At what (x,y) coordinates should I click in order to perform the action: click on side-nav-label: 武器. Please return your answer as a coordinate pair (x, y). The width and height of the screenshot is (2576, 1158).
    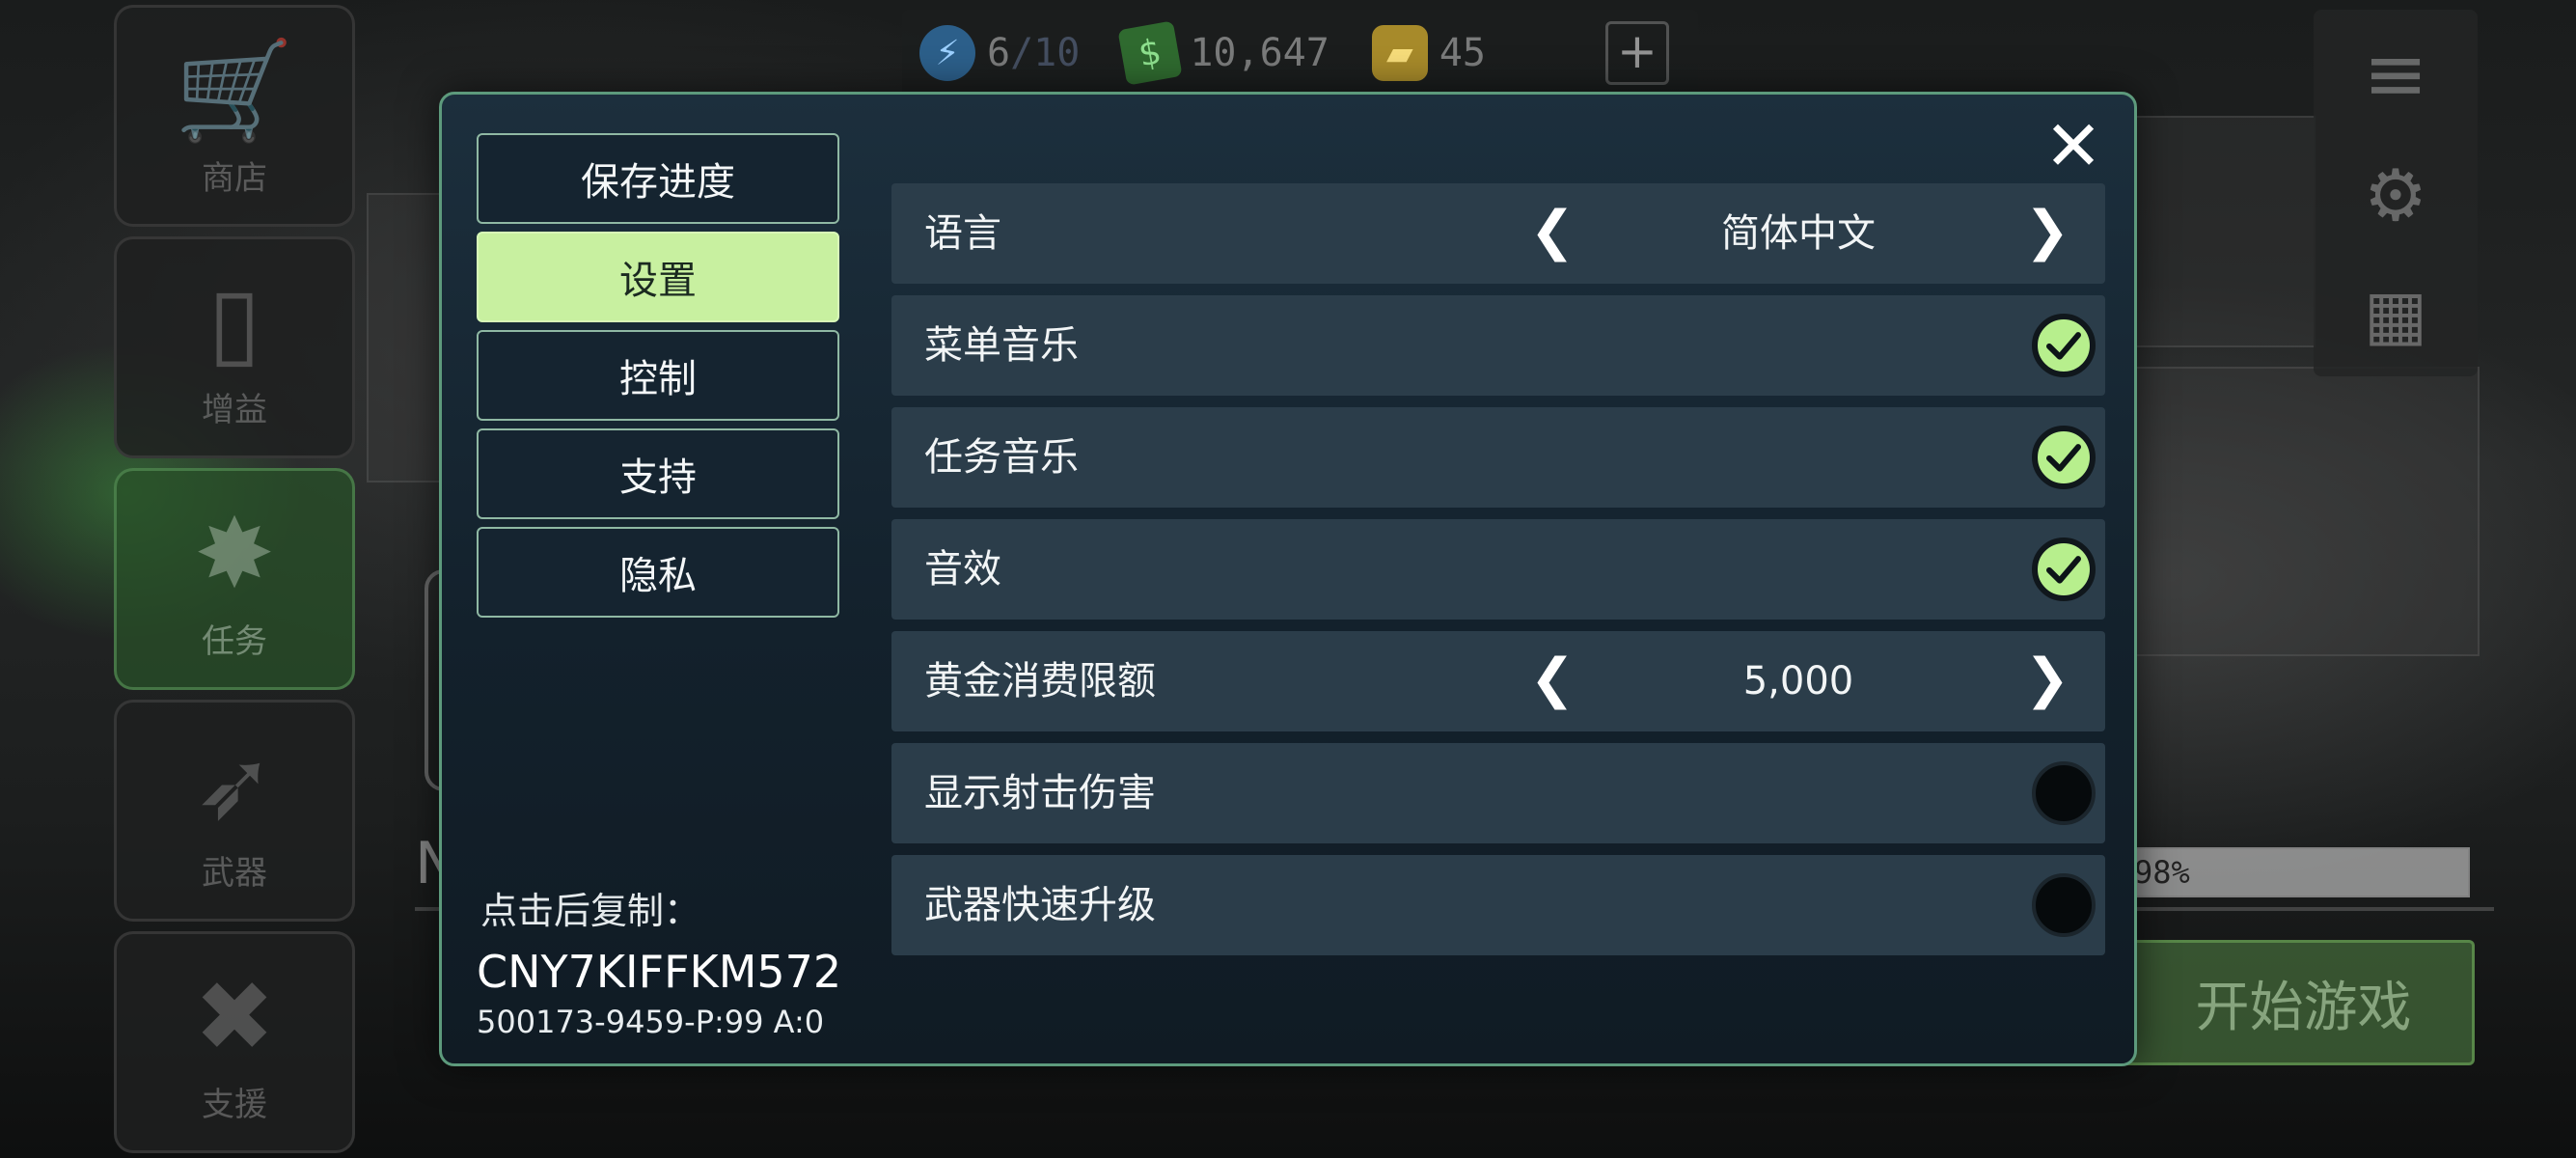
    Looking at the image, I should click on (234, 873).